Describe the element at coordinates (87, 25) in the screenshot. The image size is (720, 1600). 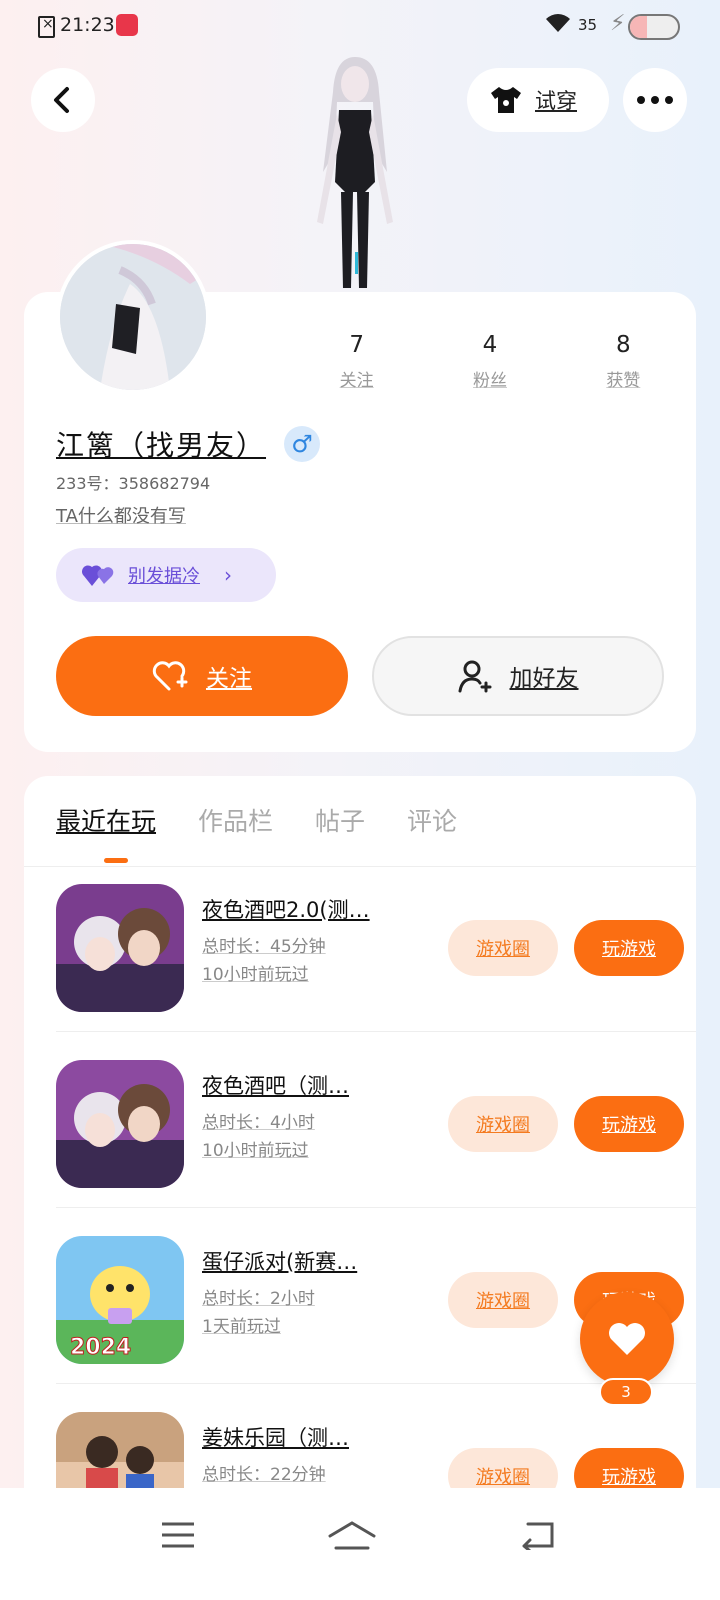
I see `status-time: 21:23` at that location.